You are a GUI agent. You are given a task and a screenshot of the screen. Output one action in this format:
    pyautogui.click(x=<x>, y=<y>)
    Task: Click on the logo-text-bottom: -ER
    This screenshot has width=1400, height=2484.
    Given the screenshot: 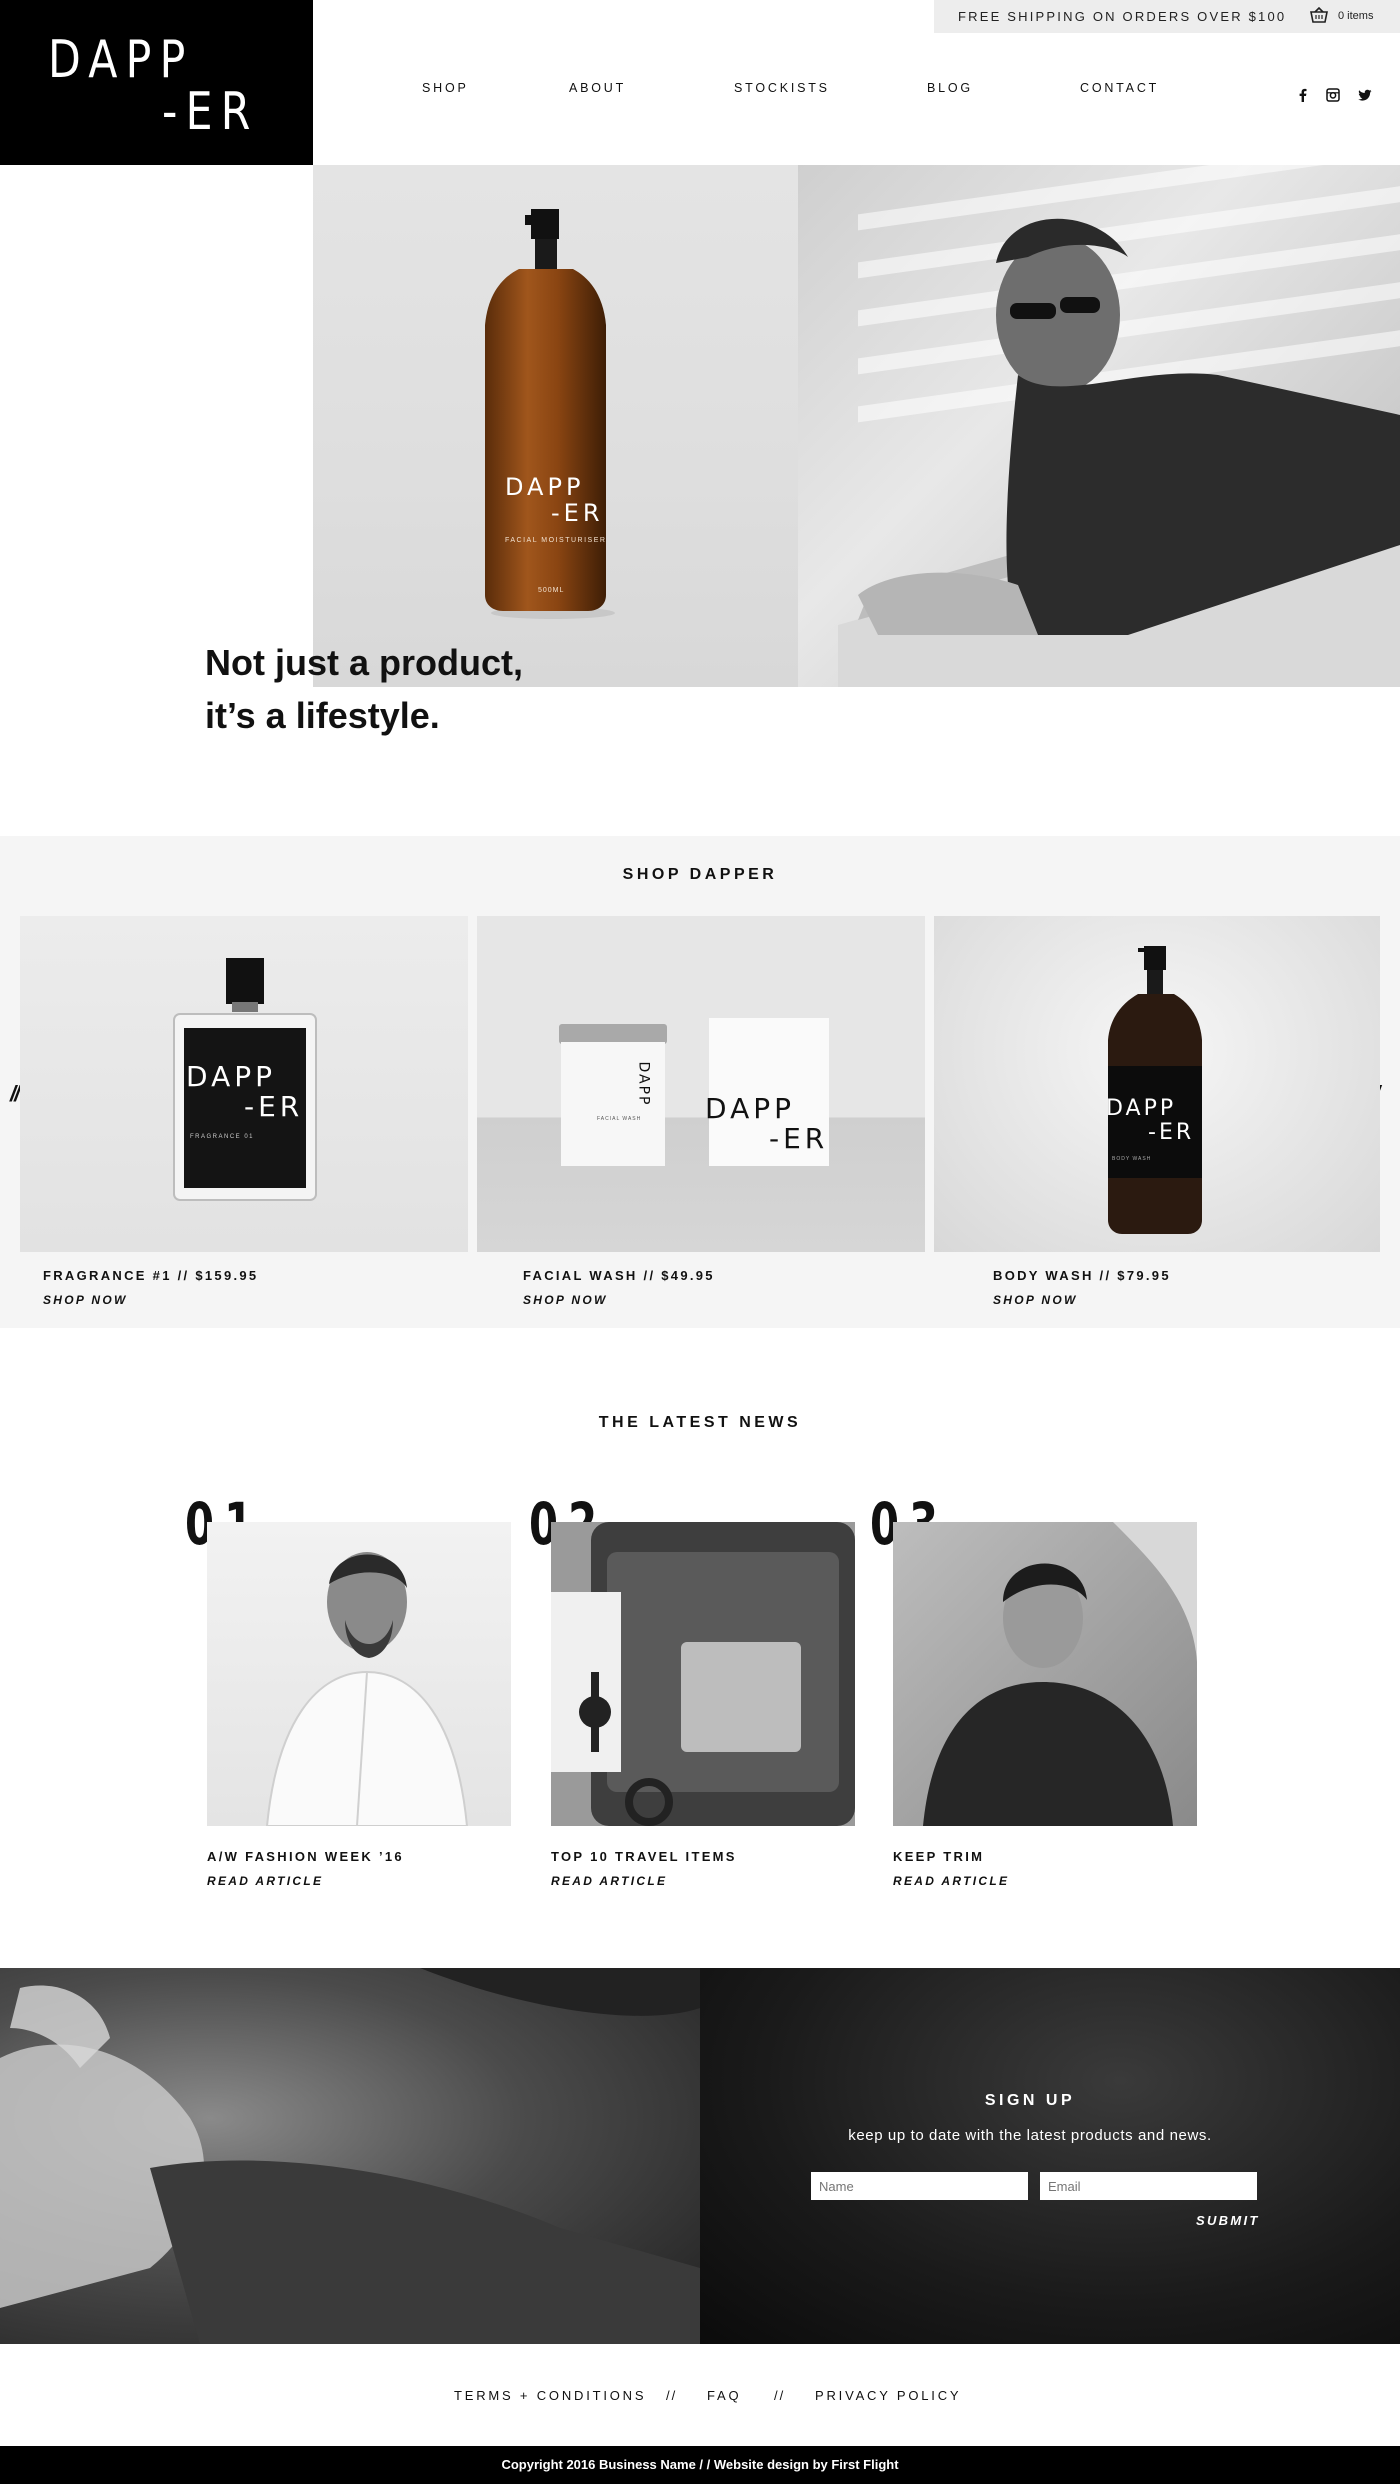 What is the action you would take?
    pyautogui.click(x=210, y=112)
    